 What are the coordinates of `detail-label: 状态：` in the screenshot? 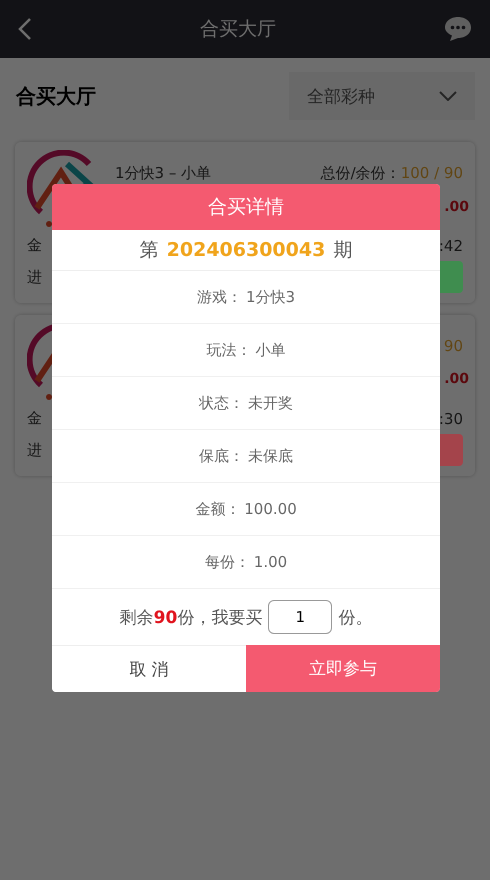 It's located at (221, 403).